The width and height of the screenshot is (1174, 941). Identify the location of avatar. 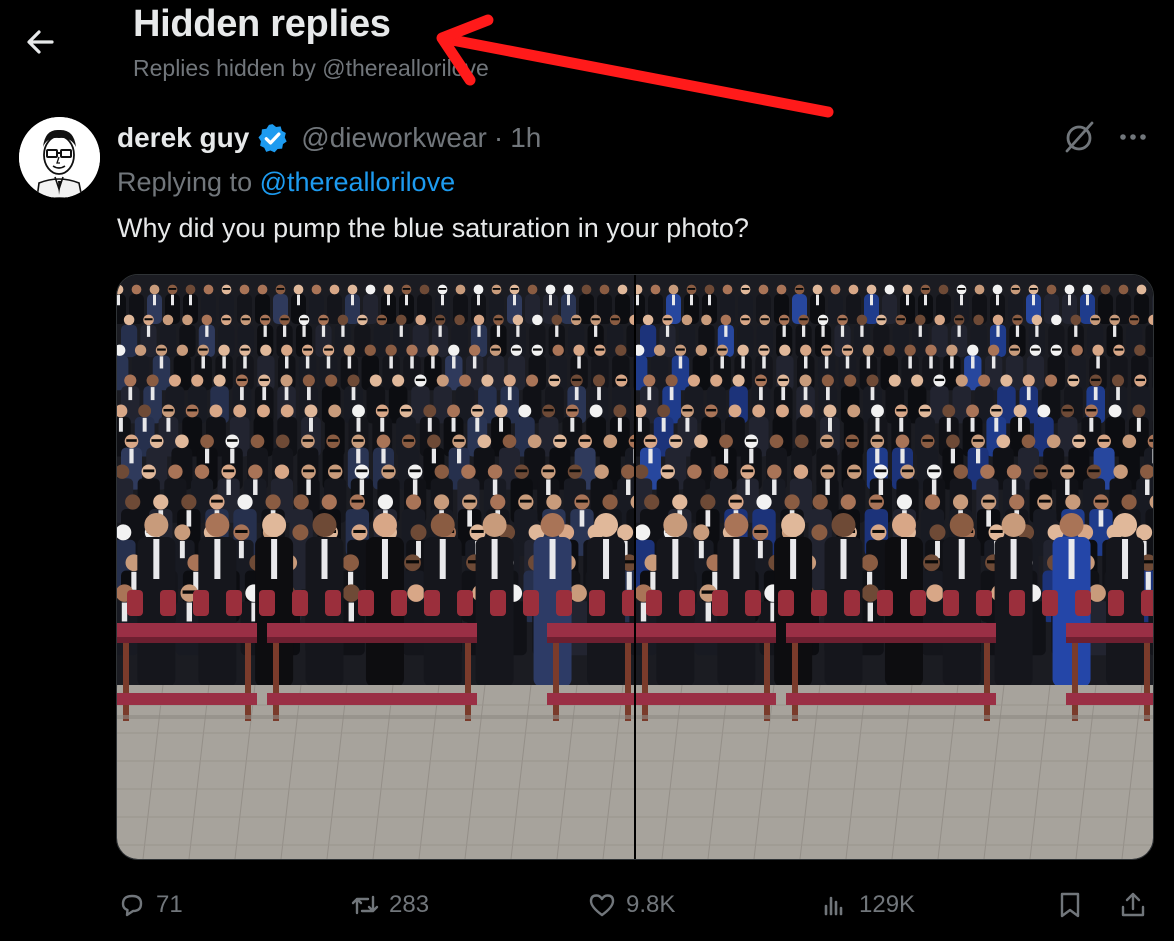
(59, 157).